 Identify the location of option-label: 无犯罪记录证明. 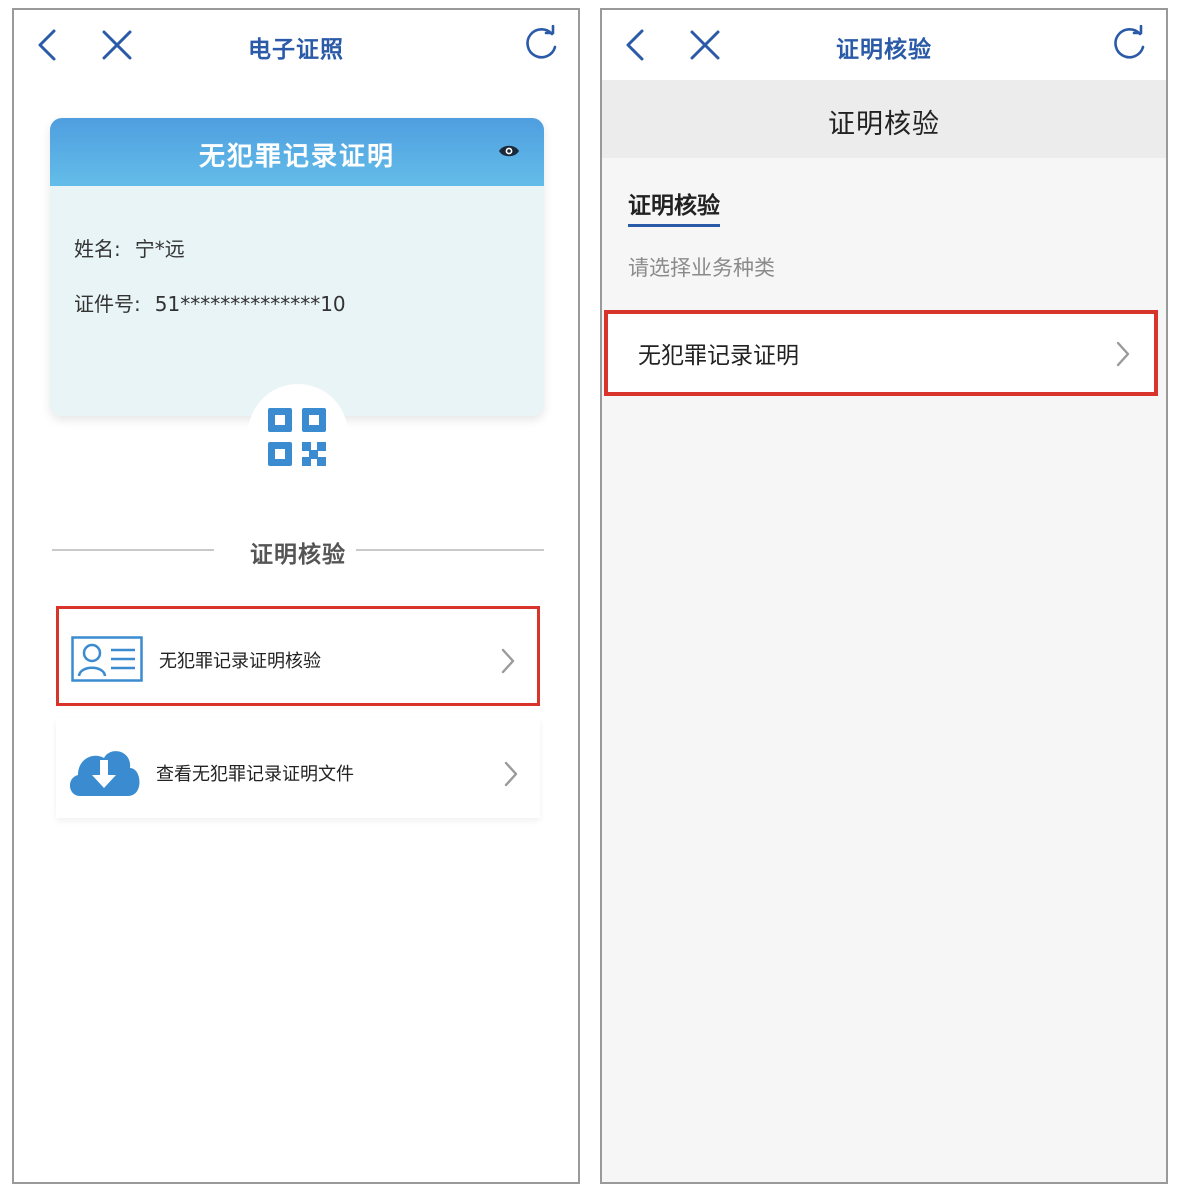
(718, 356).